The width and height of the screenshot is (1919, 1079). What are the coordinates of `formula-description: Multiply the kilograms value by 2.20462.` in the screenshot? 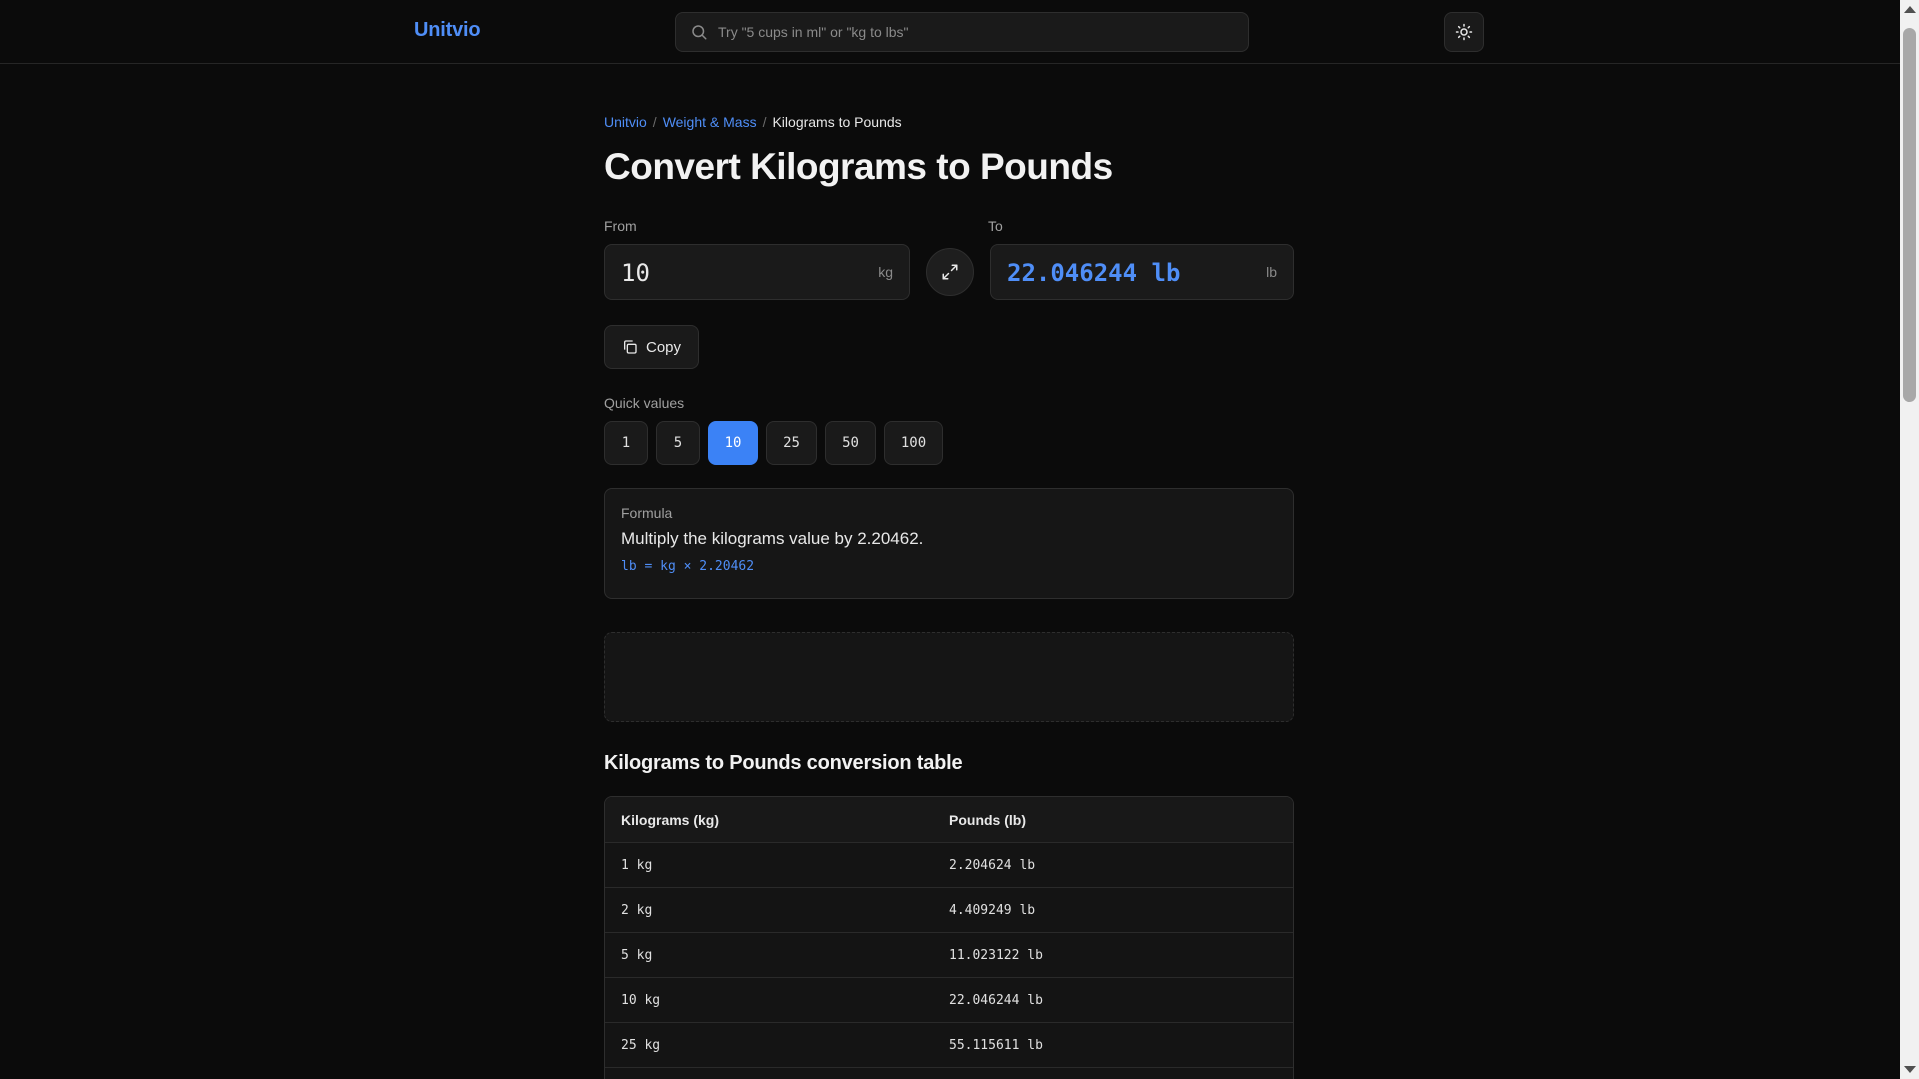 It's located at (772, 538).